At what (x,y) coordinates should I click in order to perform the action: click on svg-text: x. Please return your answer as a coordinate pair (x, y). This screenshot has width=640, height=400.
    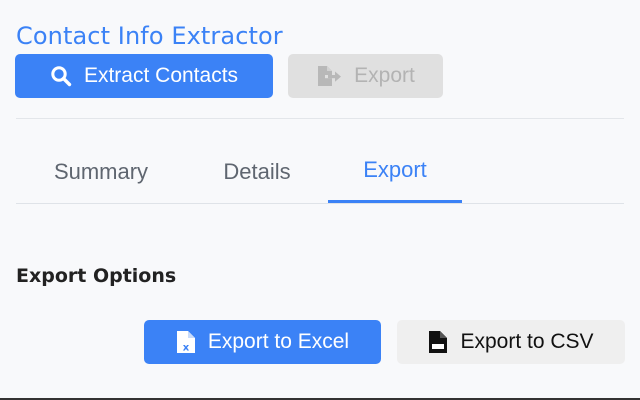
    Looking at the image, I should click on (186, 348).